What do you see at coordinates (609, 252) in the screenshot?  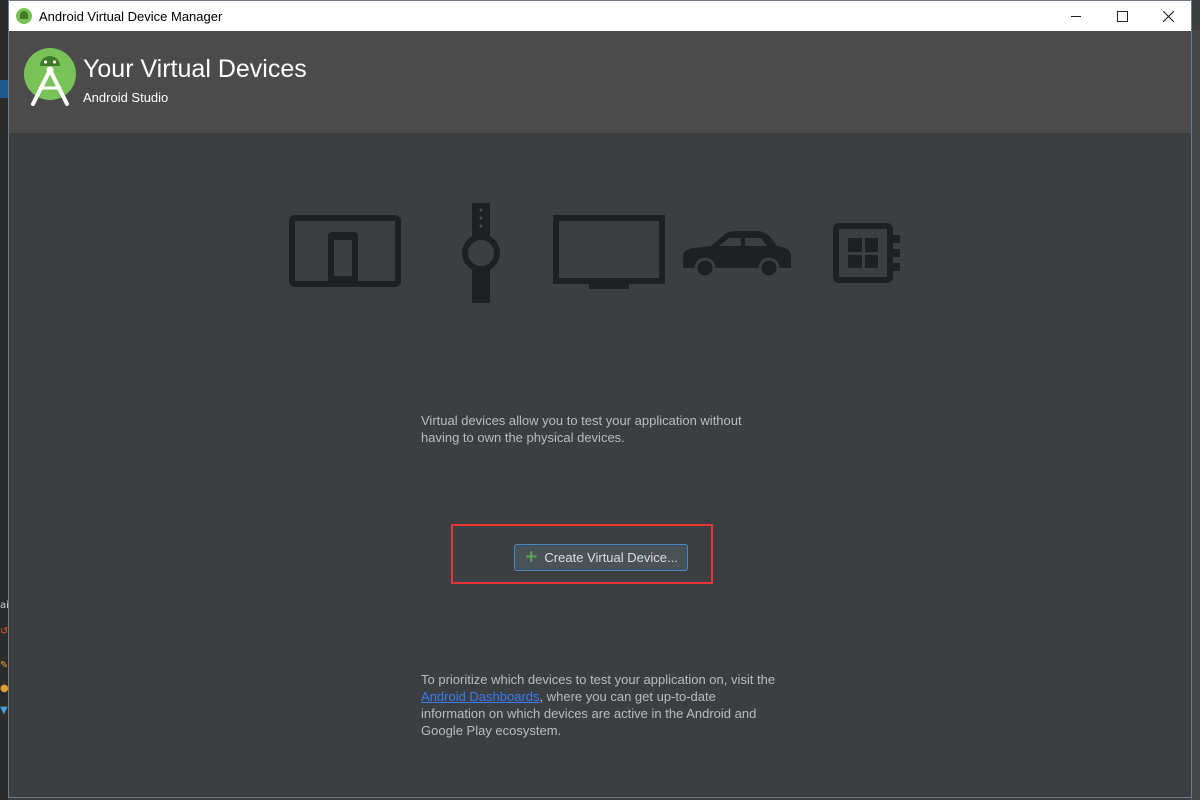 I see `tv-icon` at bounding box center [609, 252].